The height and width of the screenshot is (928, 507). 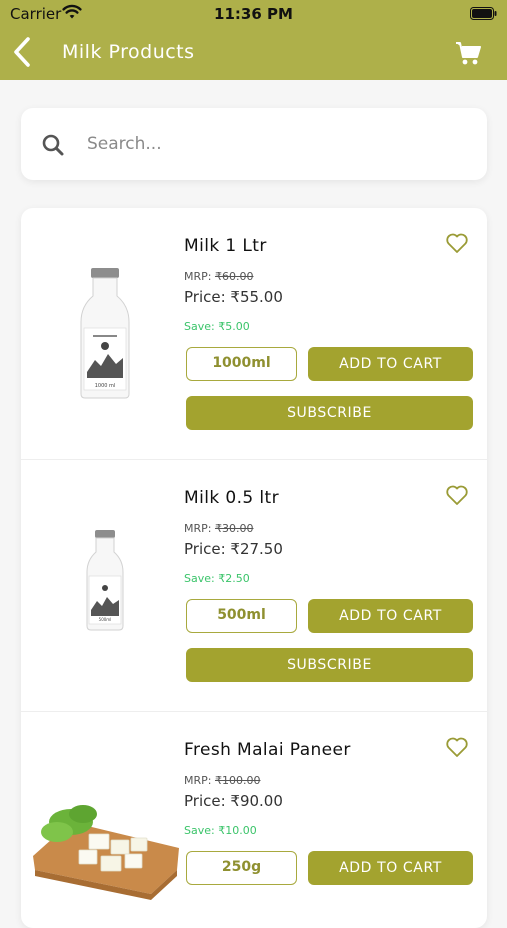 What do you see at coordinates (22, 52) in the screenshot?
I see `chevron-left-icon` at bounding box center [22, 52].